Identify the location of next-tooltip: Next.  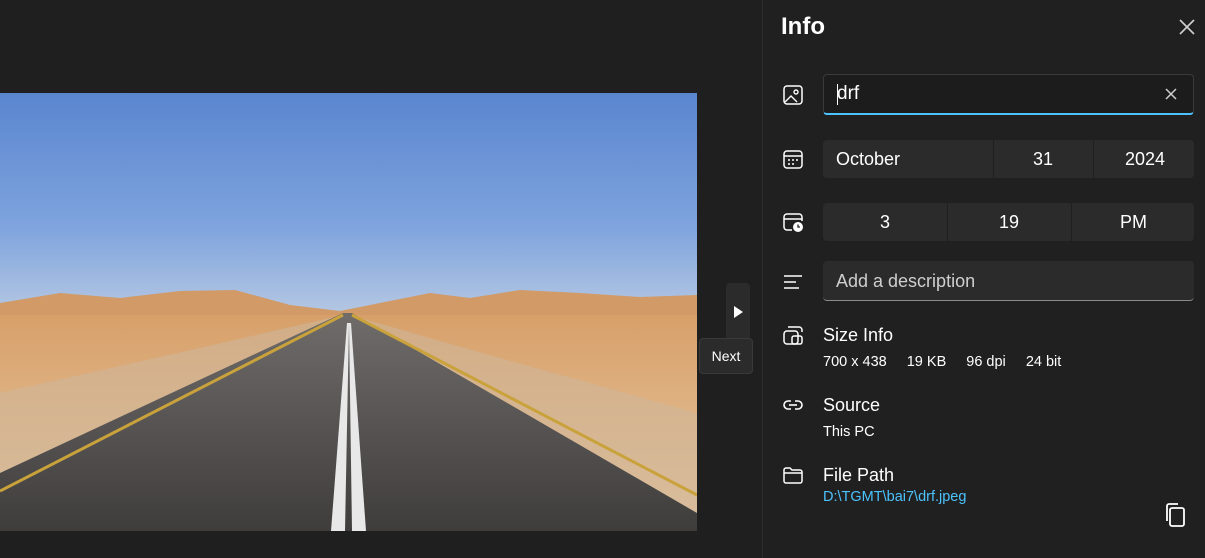
(726, 356).